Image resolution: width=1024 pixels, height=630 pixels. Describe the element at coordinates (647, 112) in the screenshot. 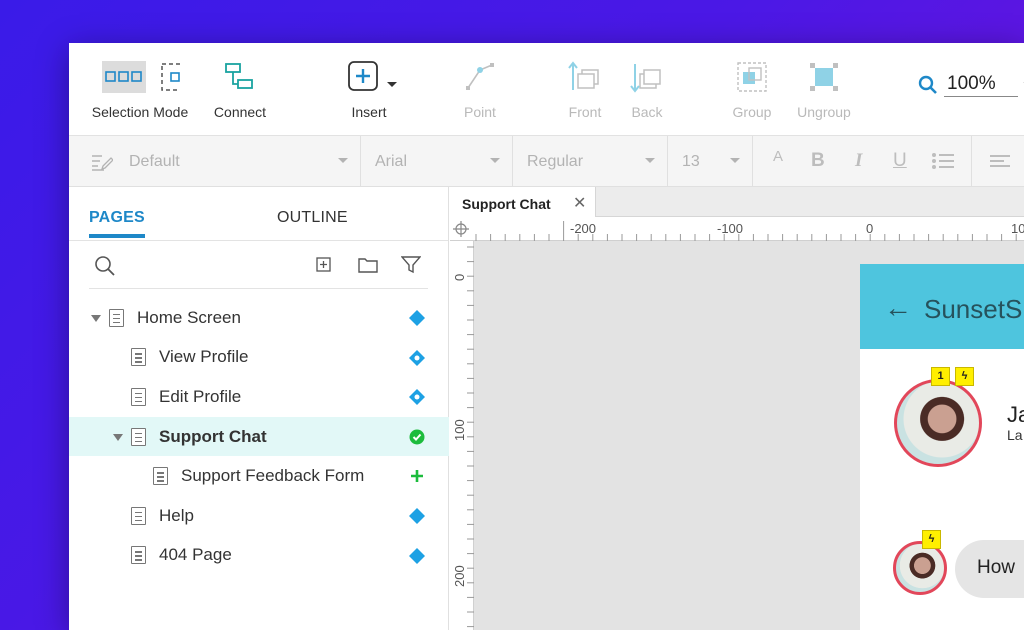

I see `back-label: Back` at that location.